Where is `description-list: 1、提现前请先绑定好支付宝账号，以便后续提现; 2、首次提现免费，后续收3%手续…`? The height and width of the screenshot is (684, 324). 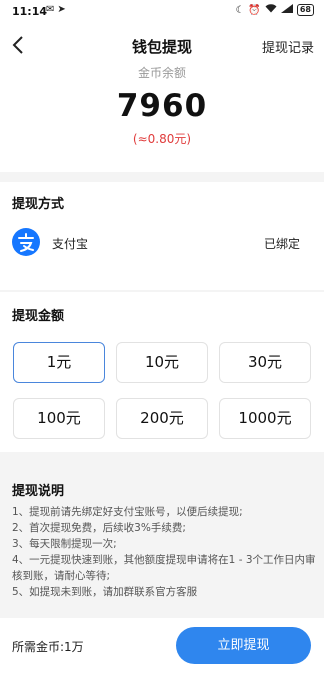 description-list: 1、提现前请先绑定好支付宝账号，以便后续提现; 2、首次提现免费，后续收3%手续… is located at coordinates (164, 552).